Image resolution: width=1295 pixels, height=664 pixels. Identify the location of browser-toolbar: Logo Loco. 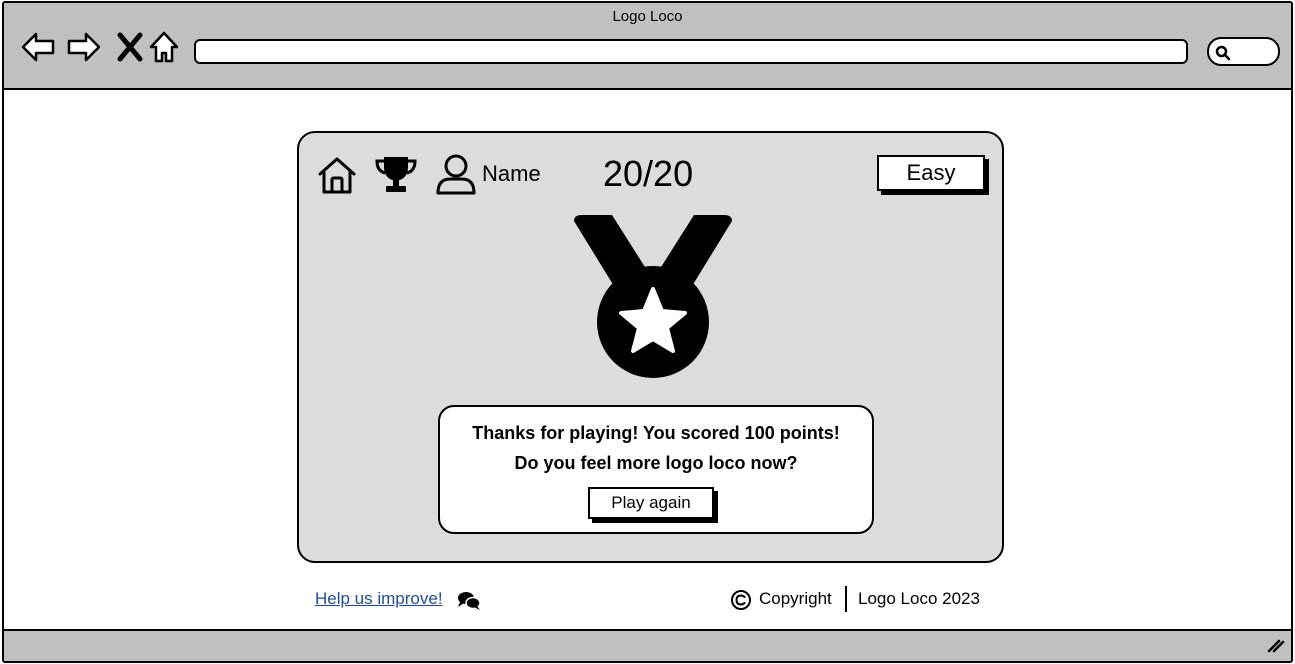
(647, 46).